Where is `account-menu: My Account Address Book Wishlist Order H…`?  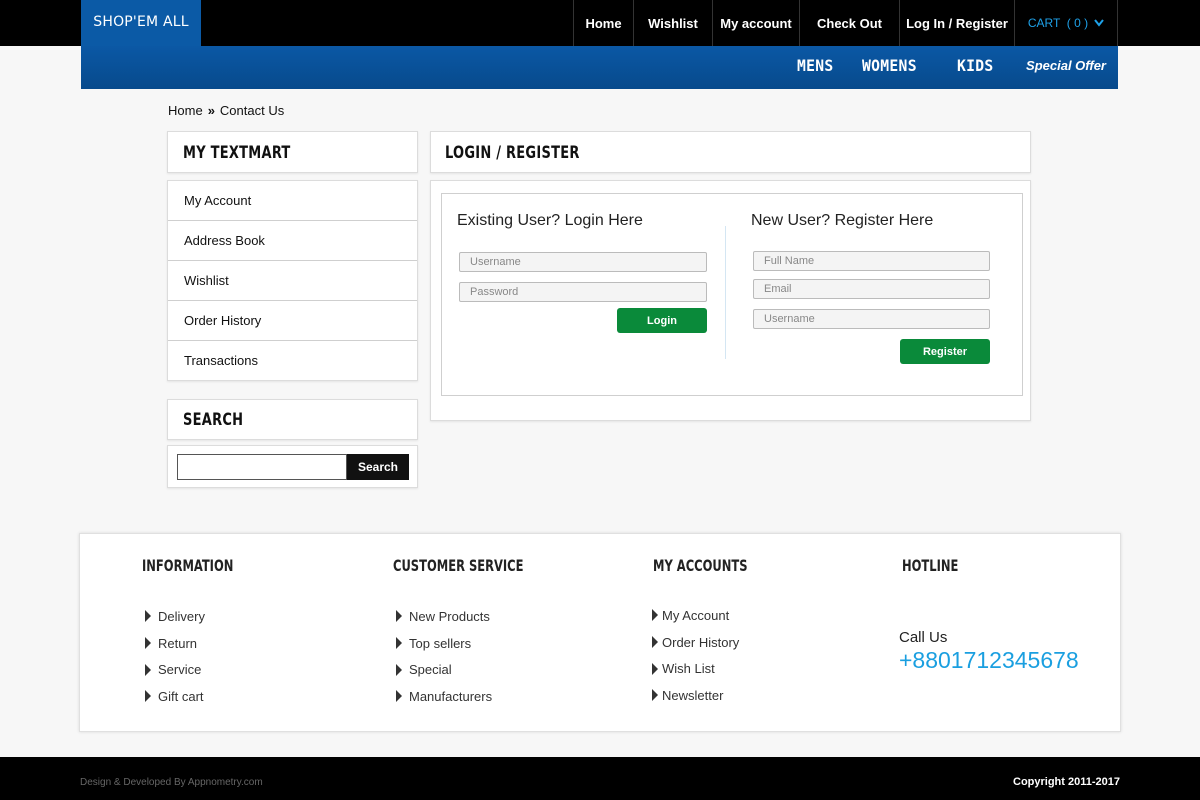
account-menu: My Account Address Book Wishlist Order H… is located at coordinates (292, 280).